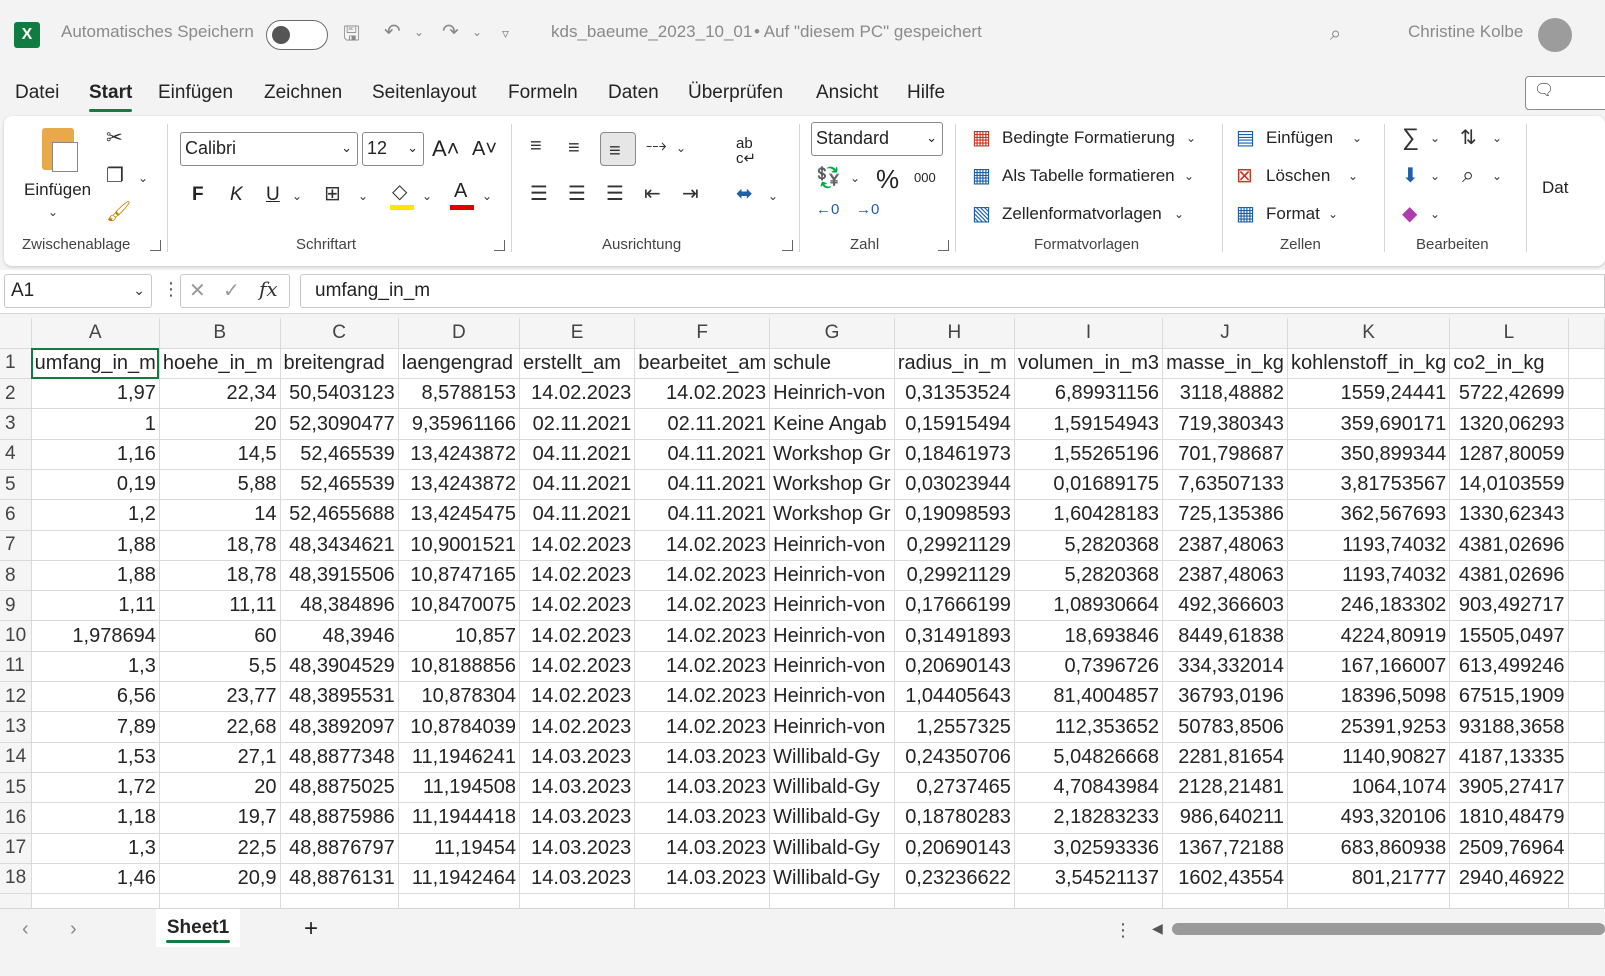 This screenshot has height=976, width=1605. Describe the element at coordinates (459, 788) in the screenshot. I see `cell: 11,194508` at that location.